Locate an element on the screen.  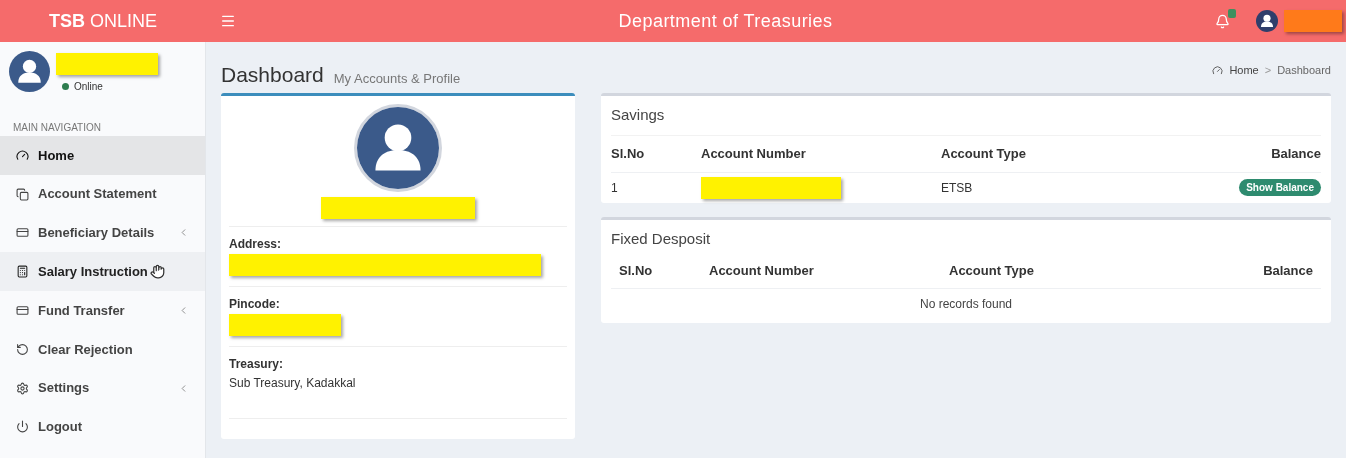
status-label: Online is located at coordinates (88, 87).